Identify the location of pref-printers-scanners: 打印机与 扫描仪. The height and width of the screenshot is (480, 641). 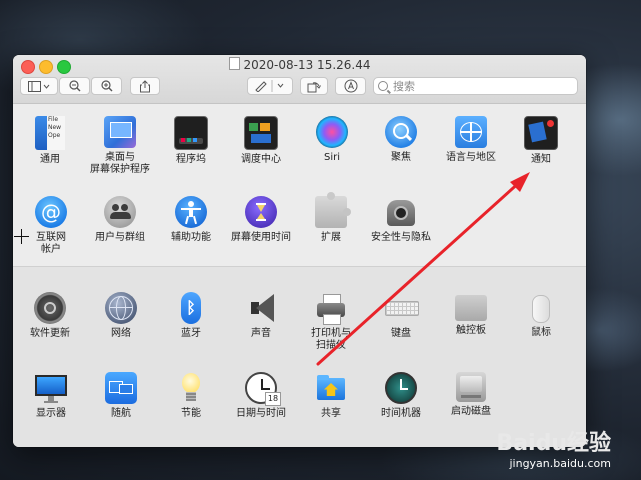
(331, 322).